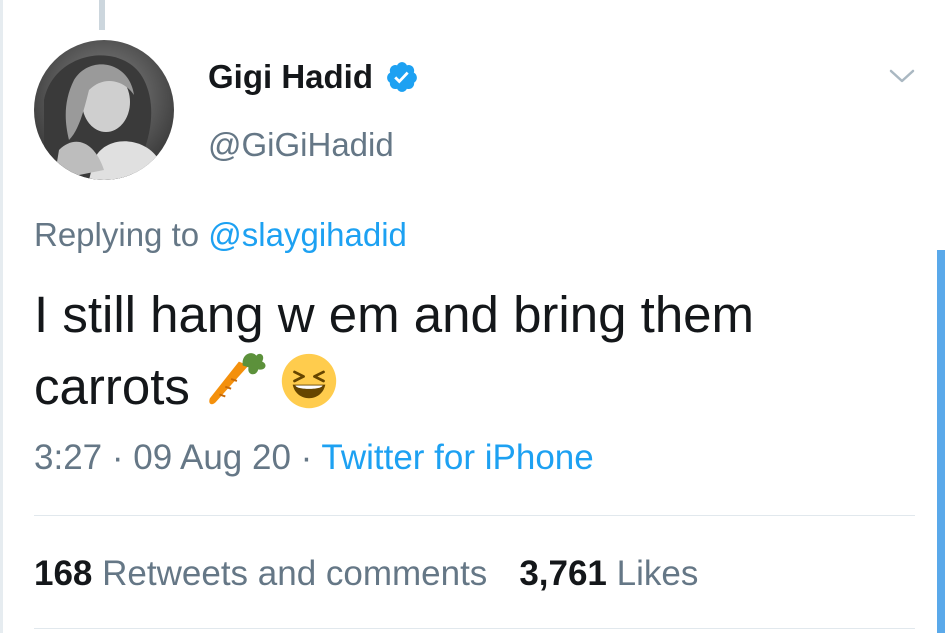 This screenshot has height=633, width=945. I want to click on retweets-label: Retweets and comments, so click(295, 573).